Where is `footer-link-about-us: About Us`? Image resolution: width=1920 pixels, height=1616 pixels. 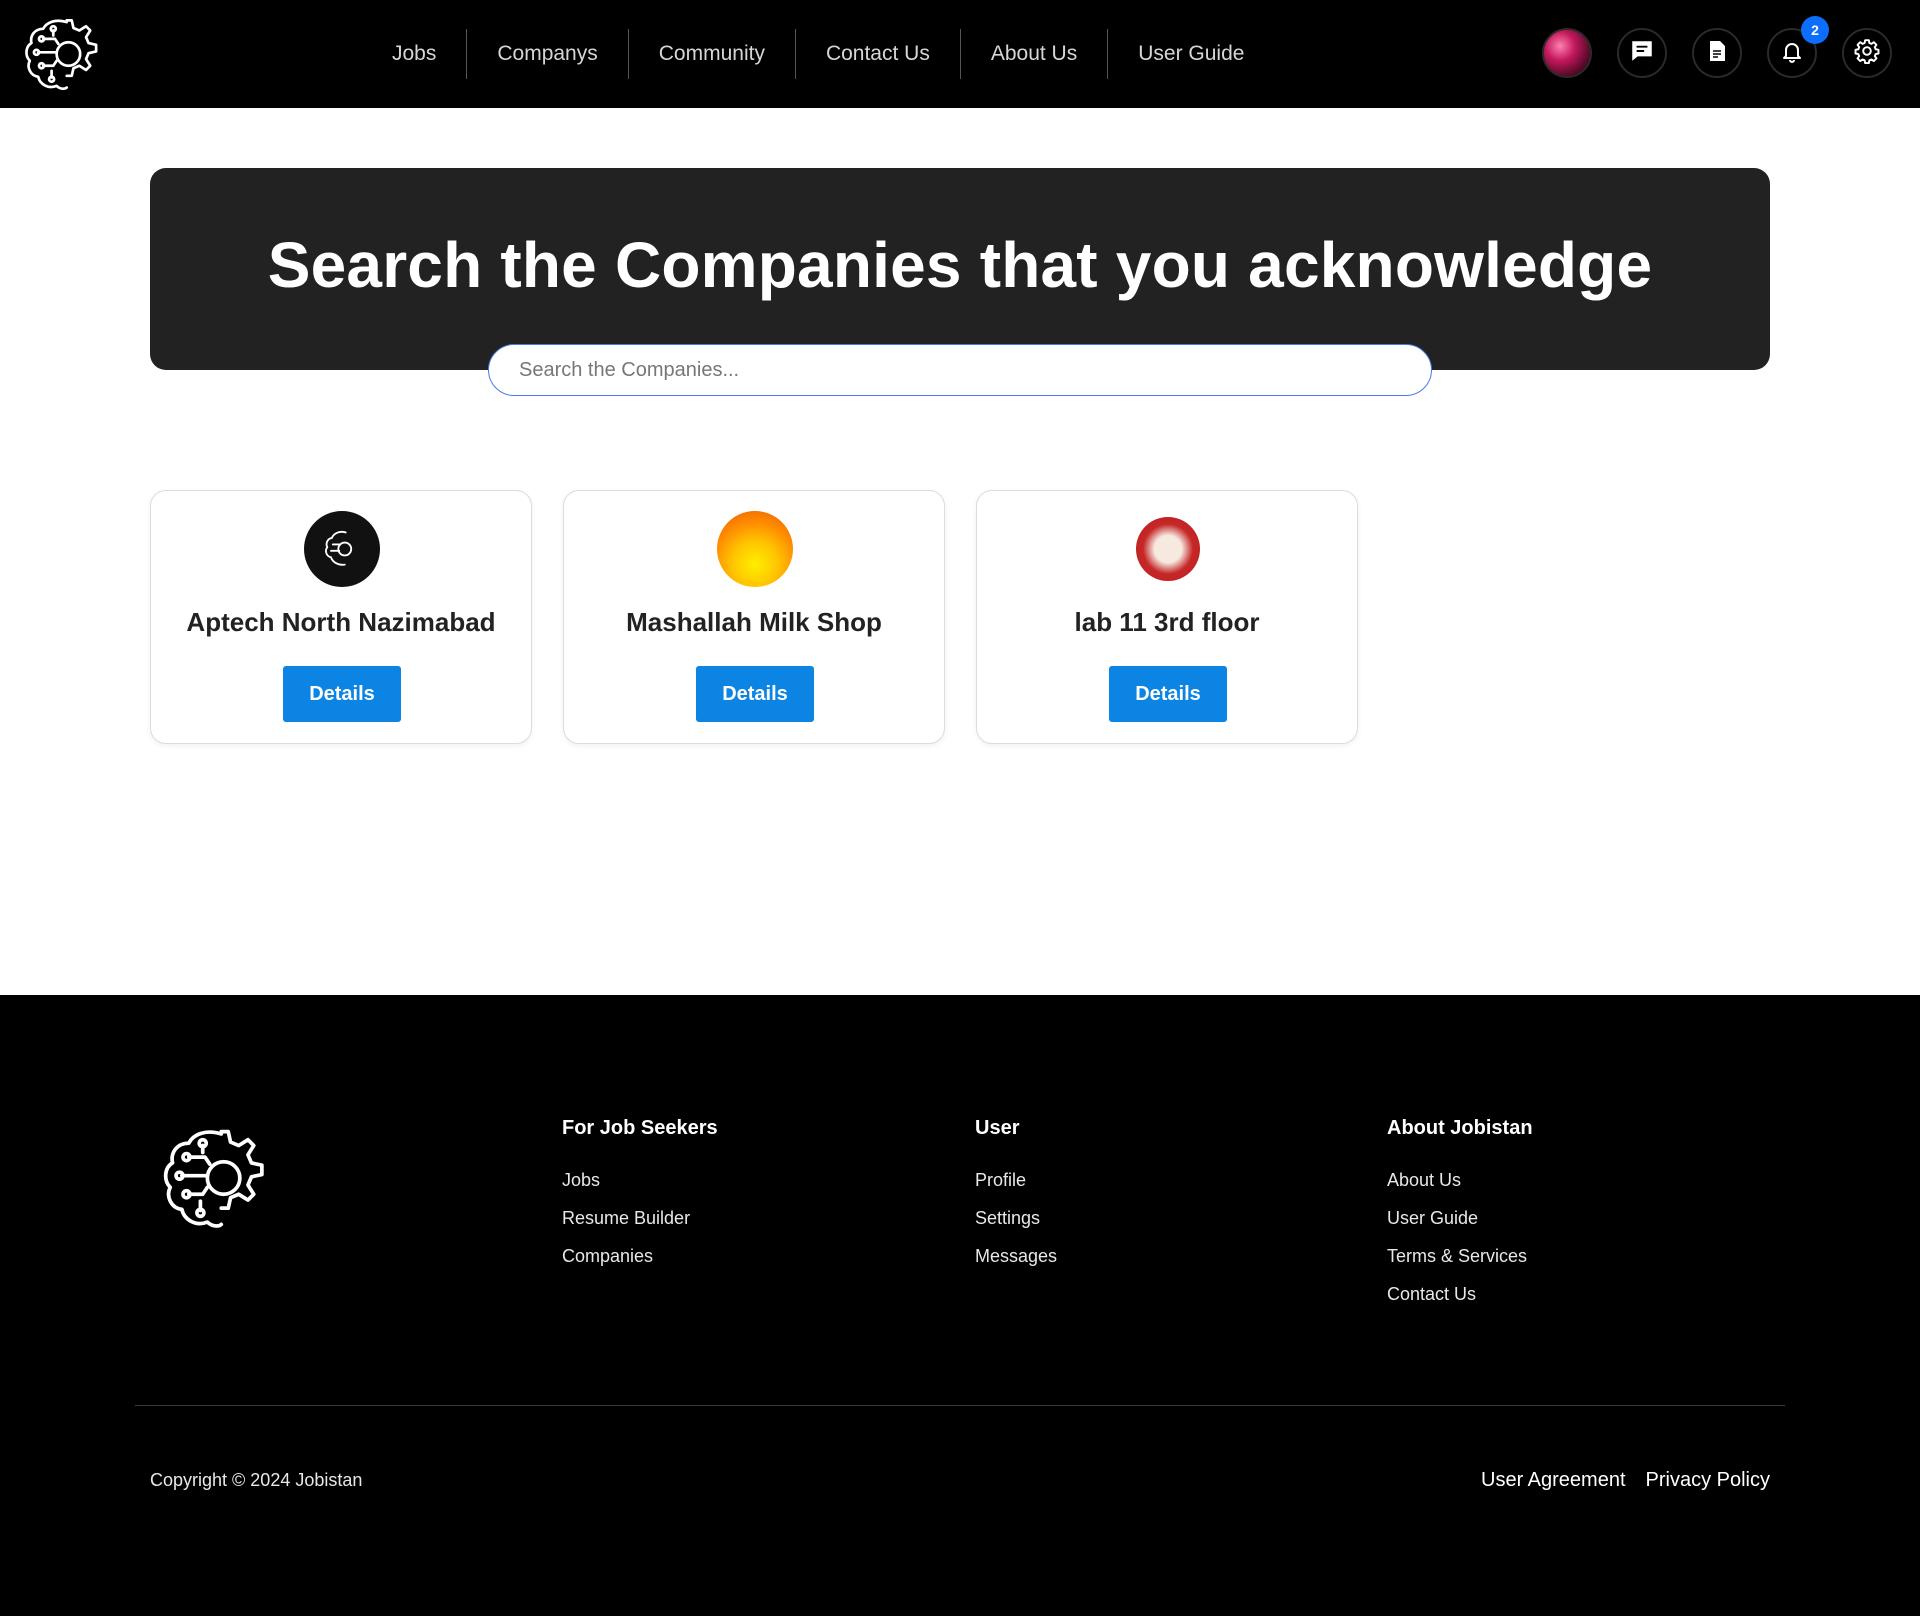 footer-link-about-us: About Us is located at coordinates (1460, 1180).